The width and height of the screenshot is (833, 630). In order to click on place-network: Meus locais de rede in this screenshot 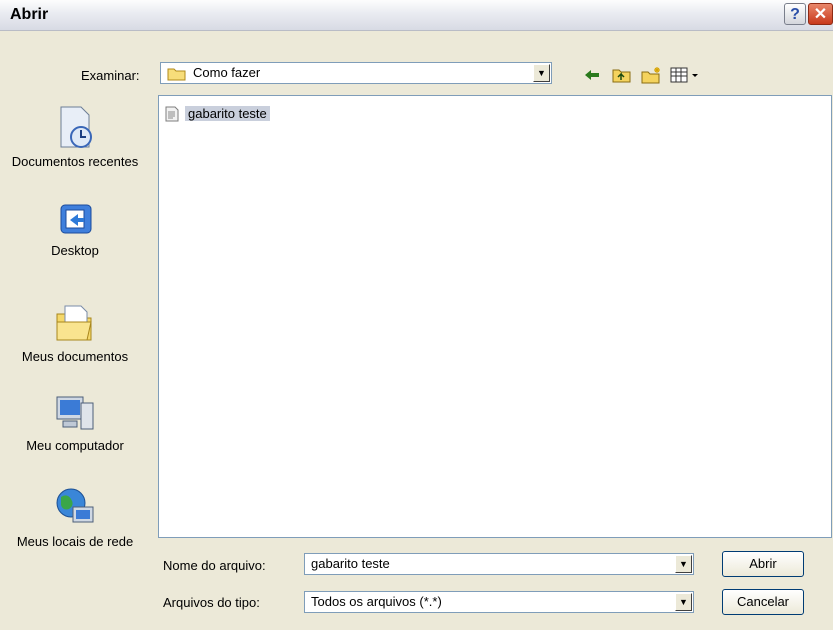, I will do `click(75, 517)`.